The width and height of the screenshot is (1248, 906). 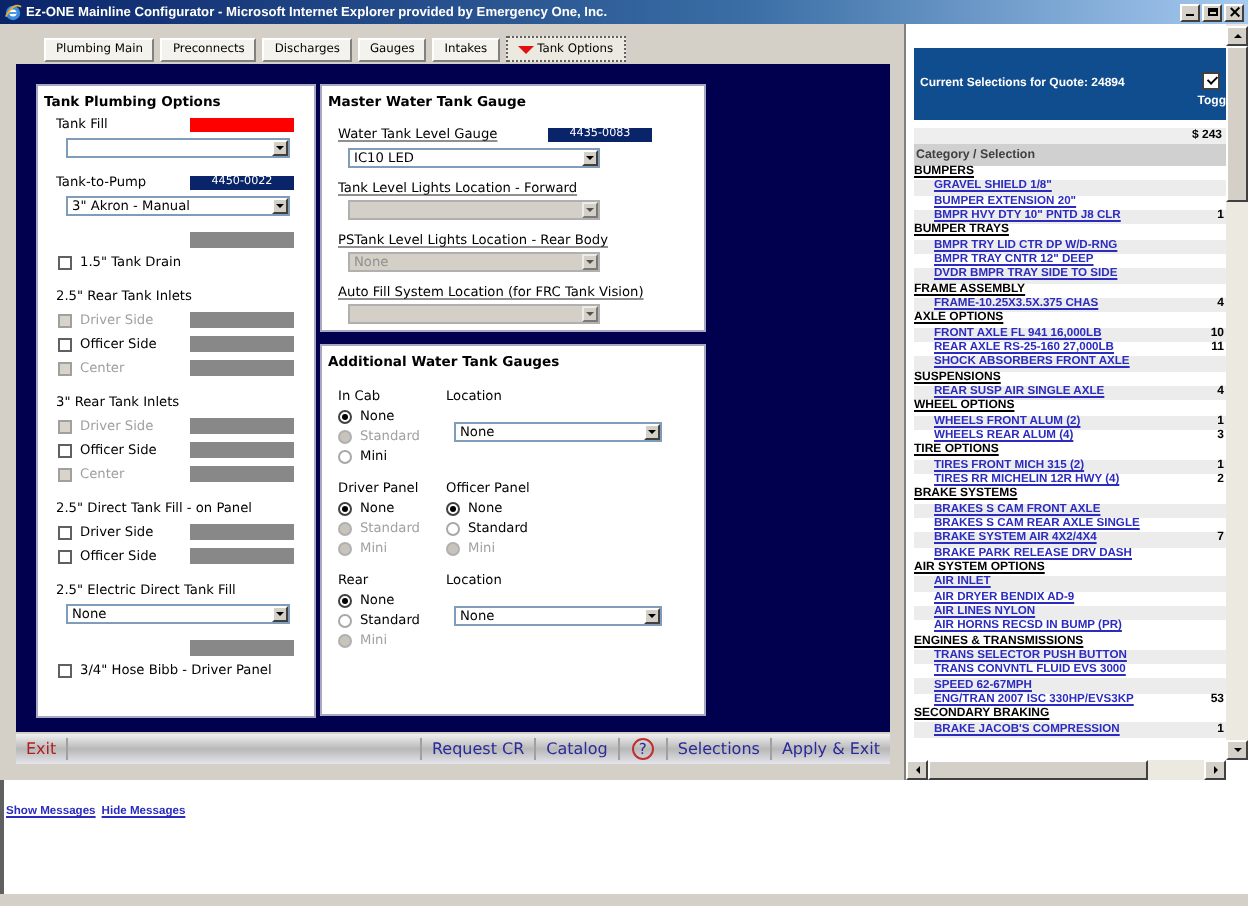 What do you see at coordinates (577, 749) in the screenshot?
I see `toolbar-link: Catalog` at bounding box center [577, 749].